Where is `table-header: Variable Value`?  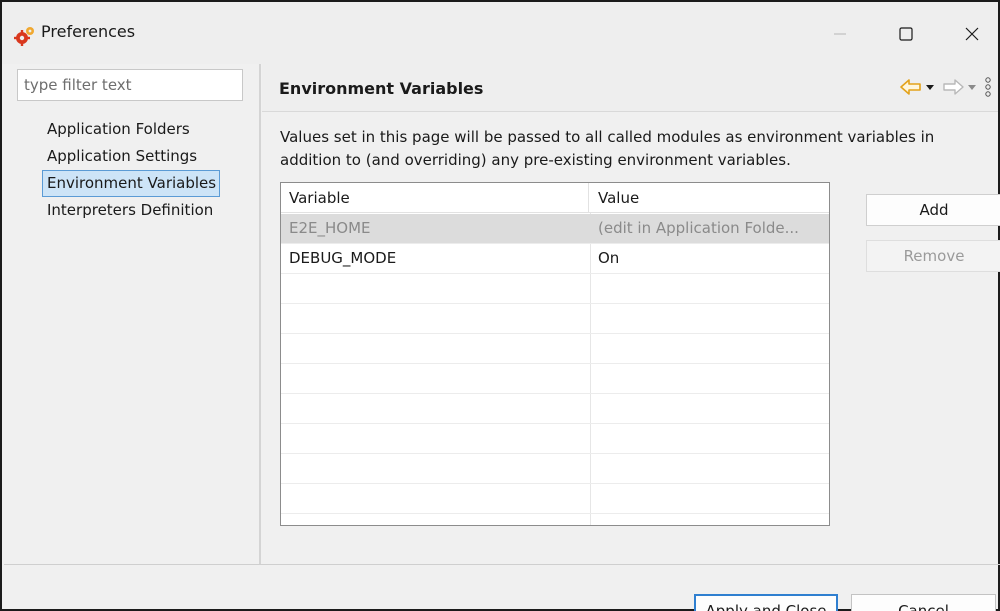 table-header: Variable Value is located at coordinates (555, 198).